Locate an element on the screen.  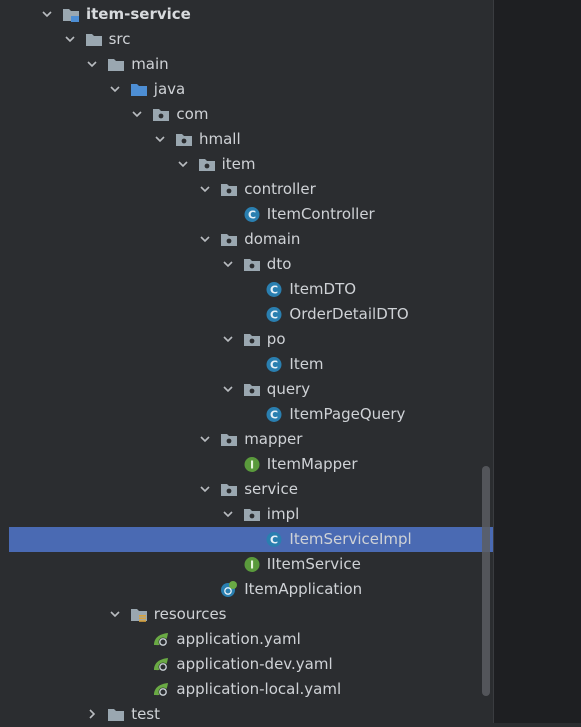
tree-node-orderdetaildto: C OrderDetailDTO is located at coordinates (246, 314).